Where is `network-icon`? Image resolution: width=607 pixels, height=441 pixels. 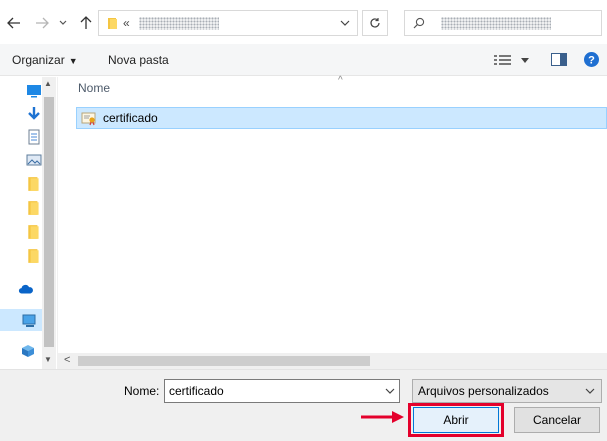 network-icon is located at coordinates (28, 351).